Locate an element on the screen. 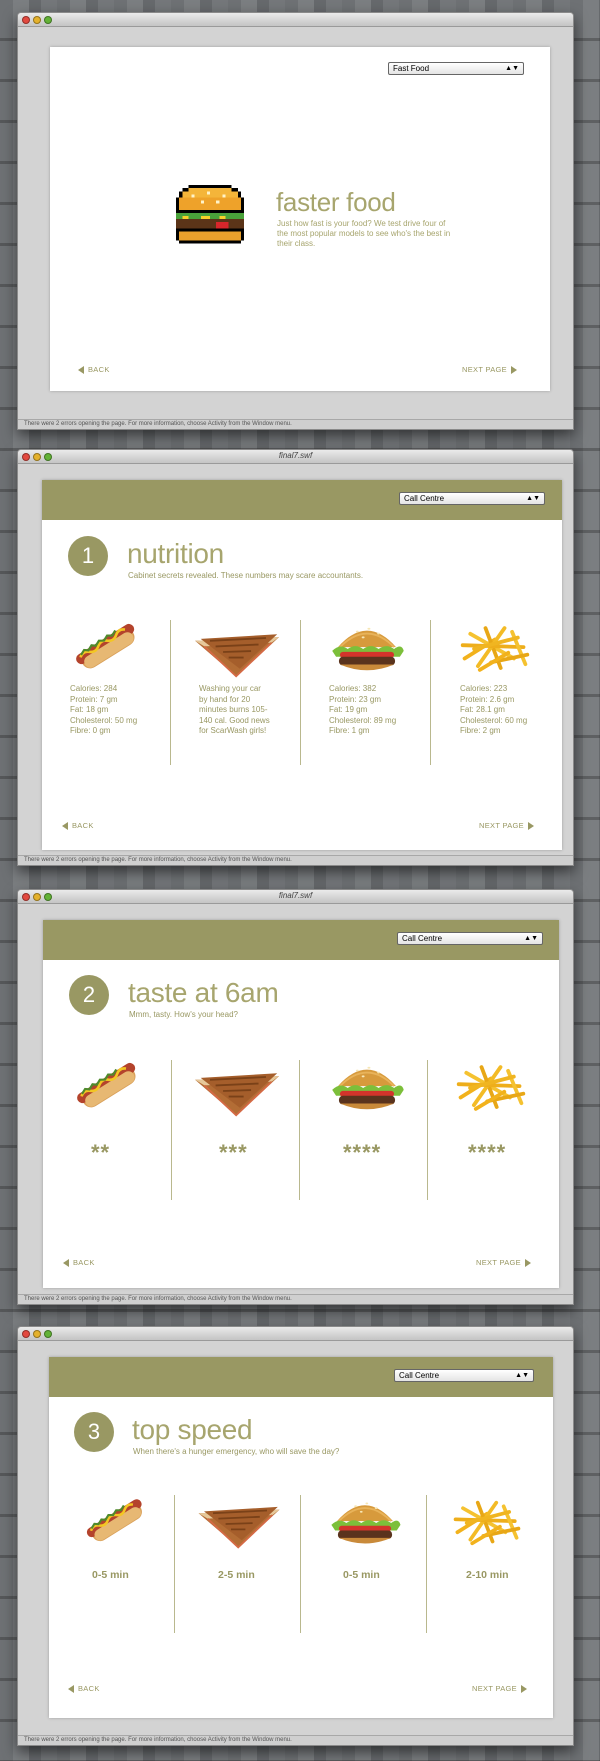 This screenshot has width=600, height=1761. section-select-value: Fast Food is located at coordinates (411, 68).